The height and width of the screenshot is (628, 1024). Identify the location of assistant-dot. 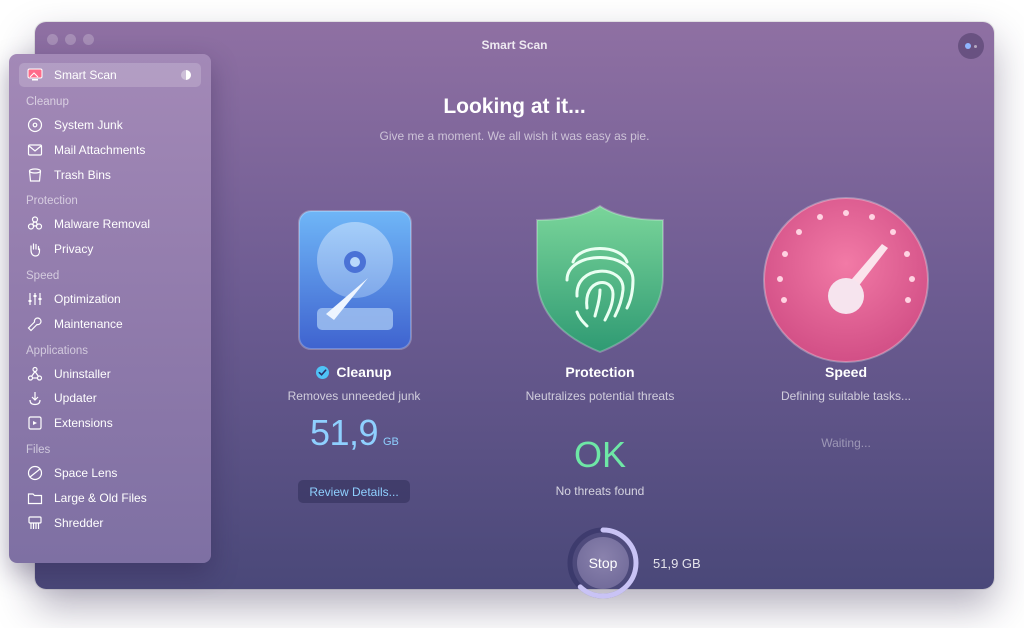
(975, 46).